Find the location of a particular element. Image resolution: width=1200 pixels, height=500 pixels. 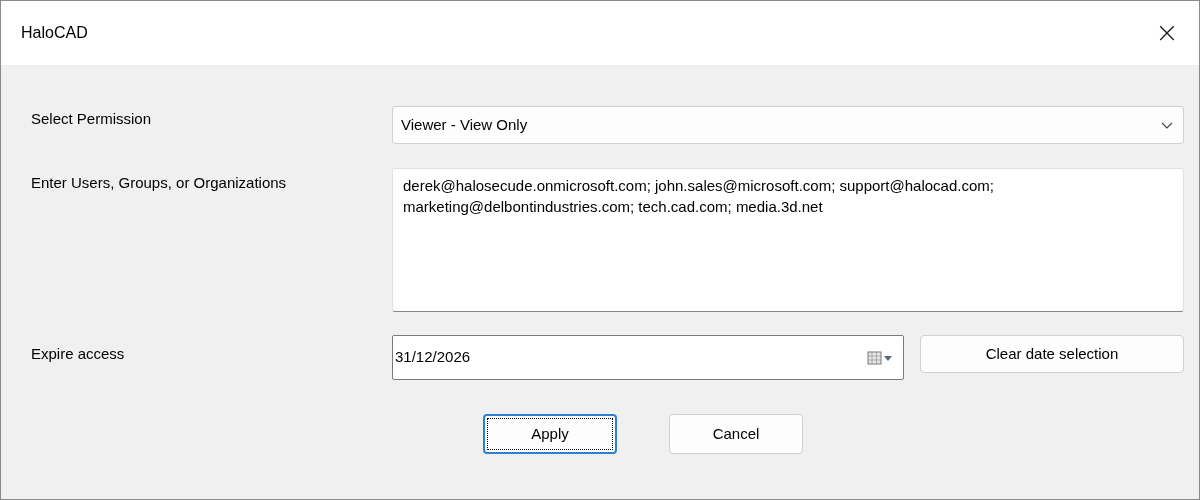

window-title: HaloCAD is located at coordinates (54, 33).